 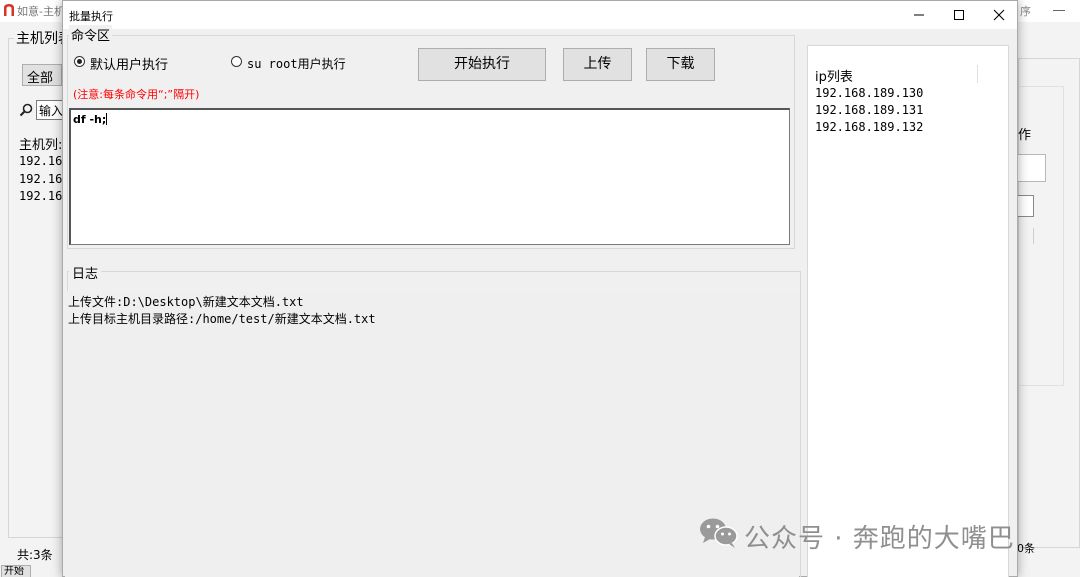 I want to click on su-root-radio-label: su root用户执行, so click(x=296, y=63).